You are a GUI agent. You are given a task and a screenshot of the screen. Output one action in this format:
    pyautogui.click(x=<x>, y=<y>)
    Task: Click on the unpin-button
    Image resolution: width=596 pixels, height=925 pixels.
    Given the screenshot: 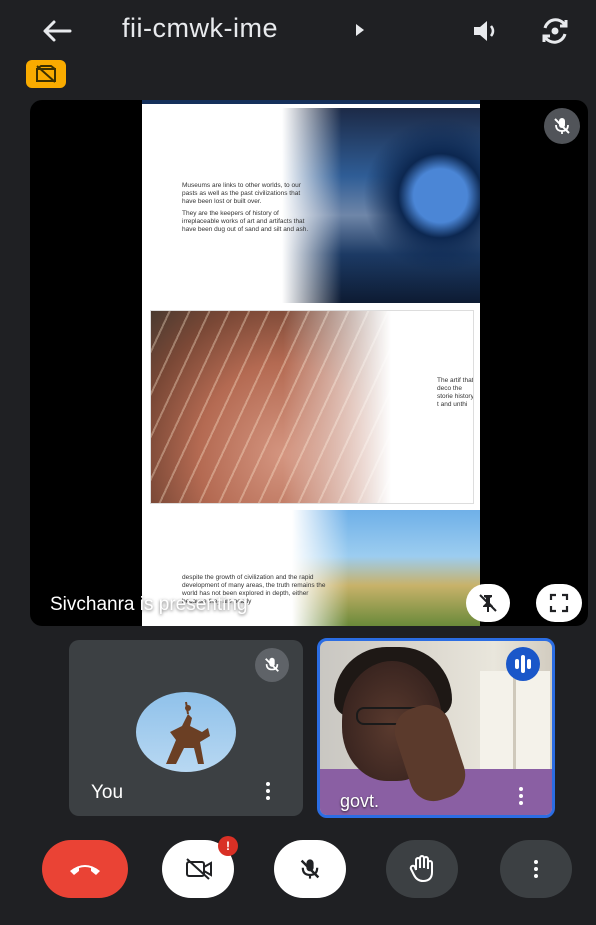 What is the action you would take?
    pyautogui.click(x=488, y=603)
    